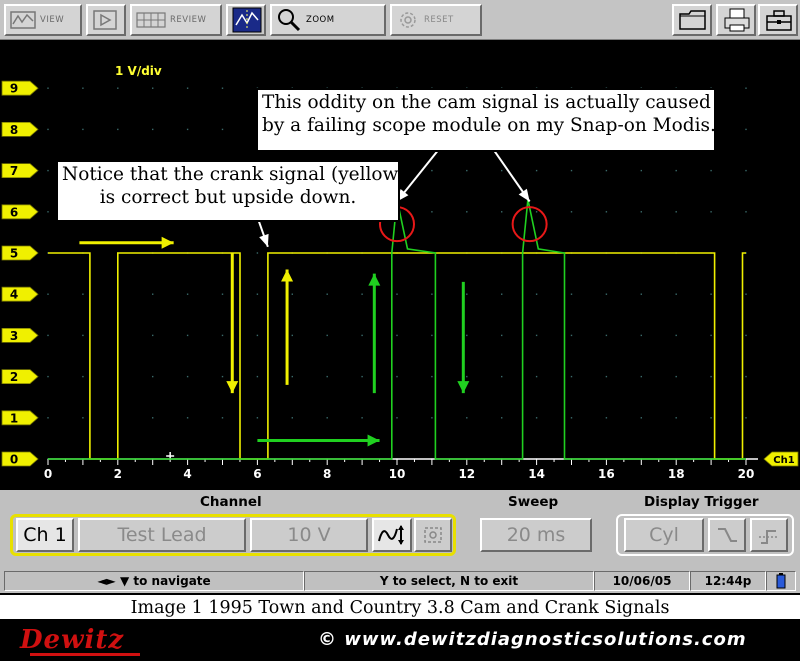 The width and height of the screenshot is (800, 661). I want to click on zoom-button: ZOOM, so click(328, 20).